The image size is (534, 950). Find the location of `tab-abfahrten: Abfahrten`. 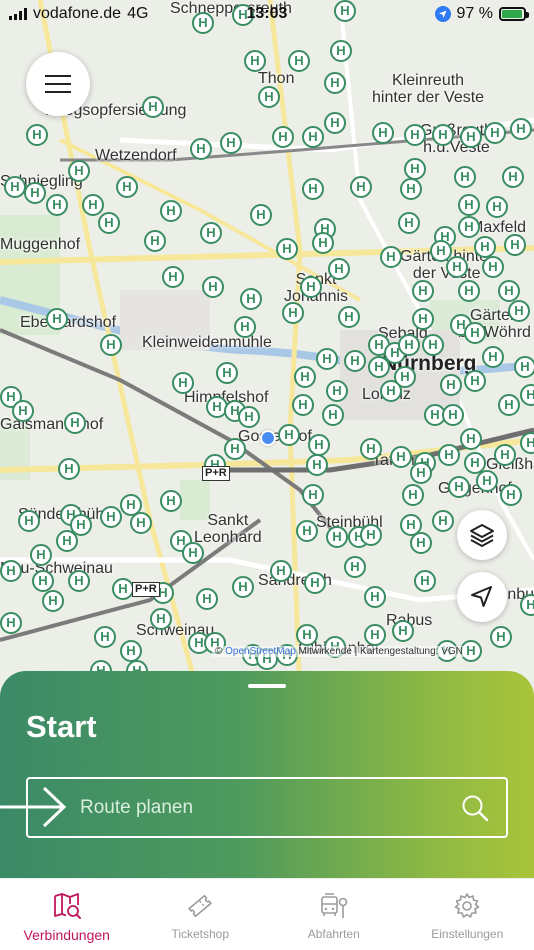

tab-abfahrten: Abfahrten is located at coordinates (334, 914).